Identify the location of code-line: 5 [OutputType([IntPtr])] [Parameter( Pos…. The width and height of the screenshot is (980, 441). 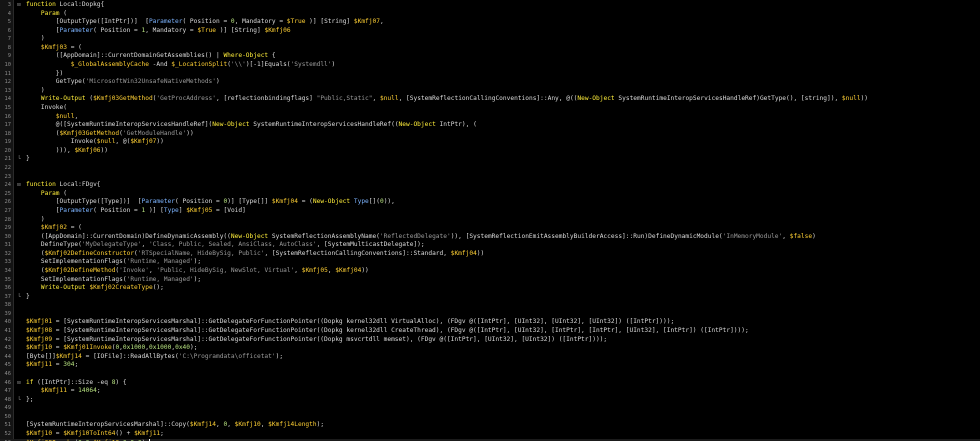
(490, 22).